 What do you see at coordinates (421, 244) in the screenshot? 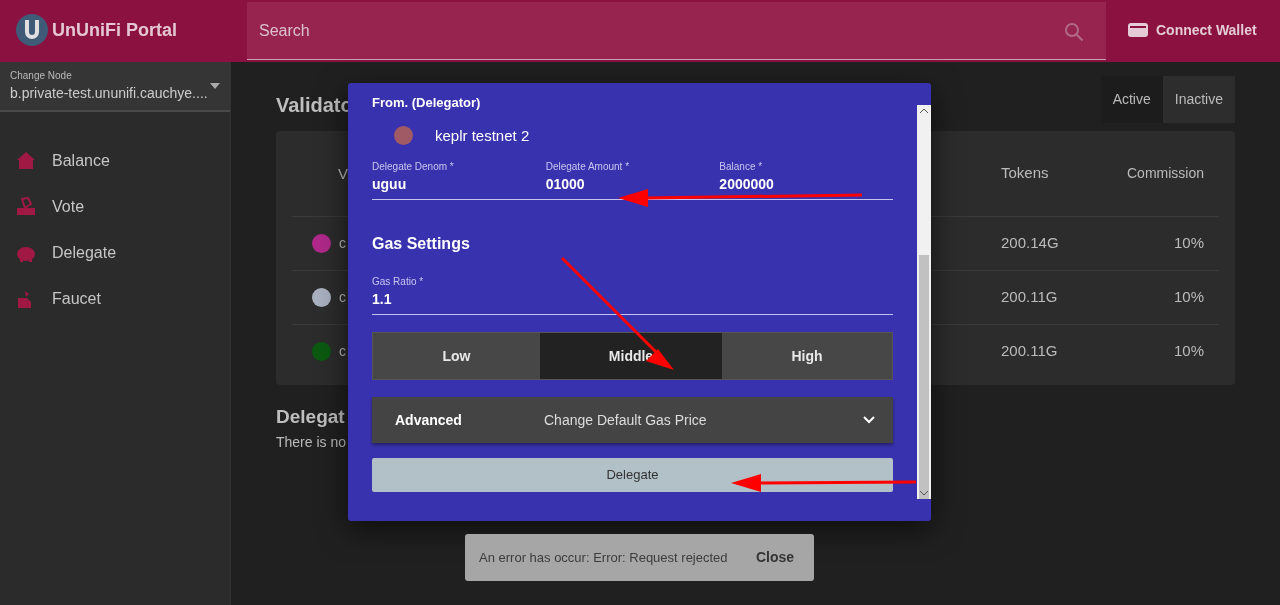
I see `section-title: Gas Settings` at bounding box center [421, 244].